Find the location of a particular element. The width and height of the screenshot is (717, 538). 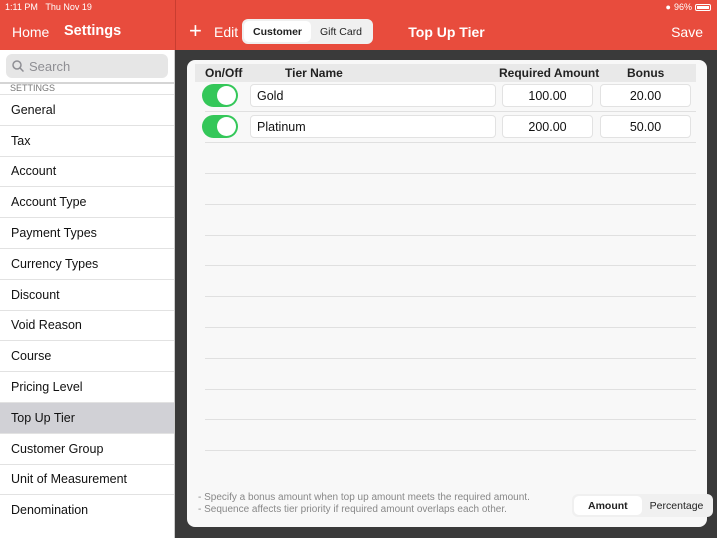

status-bar: 1:11 PM Thu Nov 19 ● 96% is located at coordinates (358, 7).